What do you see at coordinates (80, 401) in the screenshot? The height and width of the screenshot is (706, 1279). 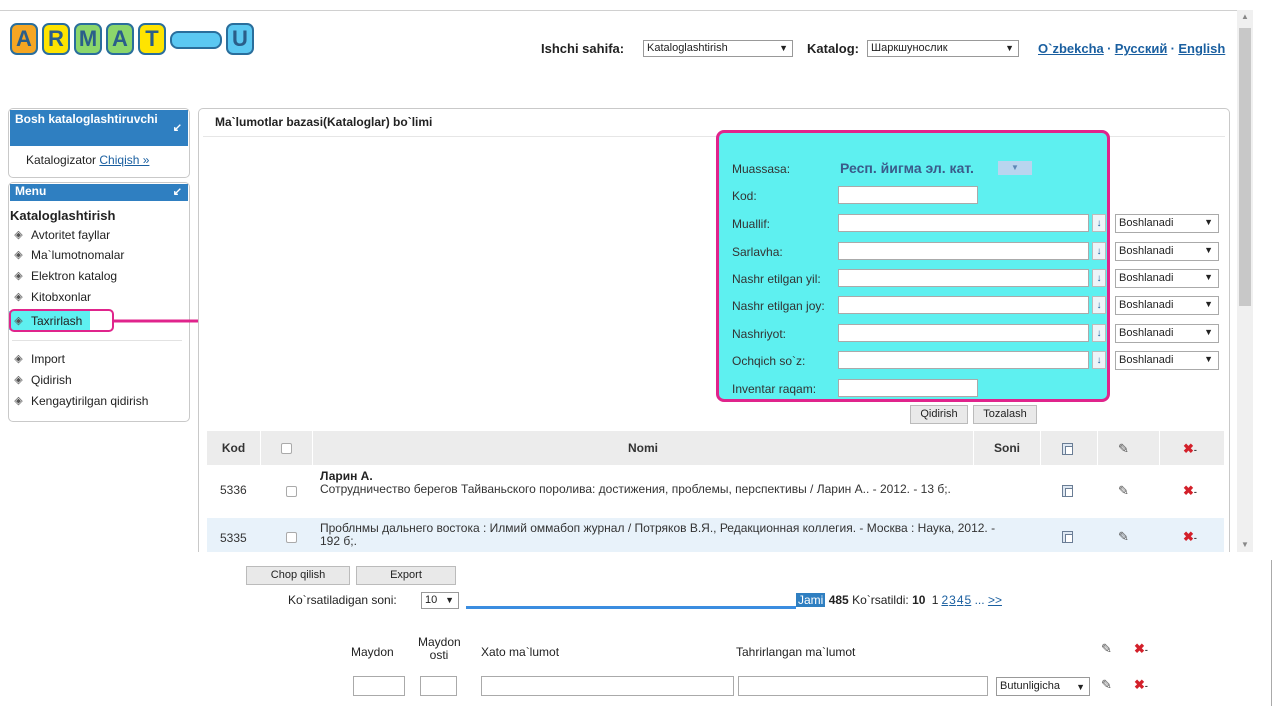 I see `menu-item-kengaytirilgan: ◈ Kengaytirilgan qidirish` at bounding box center [80, 401].